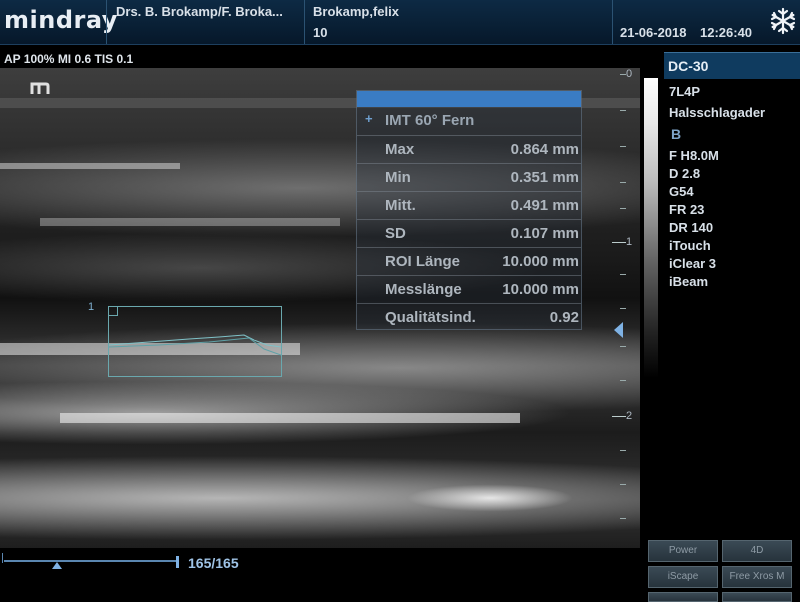  Describe the element at coordinates (195, 341) in the screenshot. I see `roi-box` at that location.